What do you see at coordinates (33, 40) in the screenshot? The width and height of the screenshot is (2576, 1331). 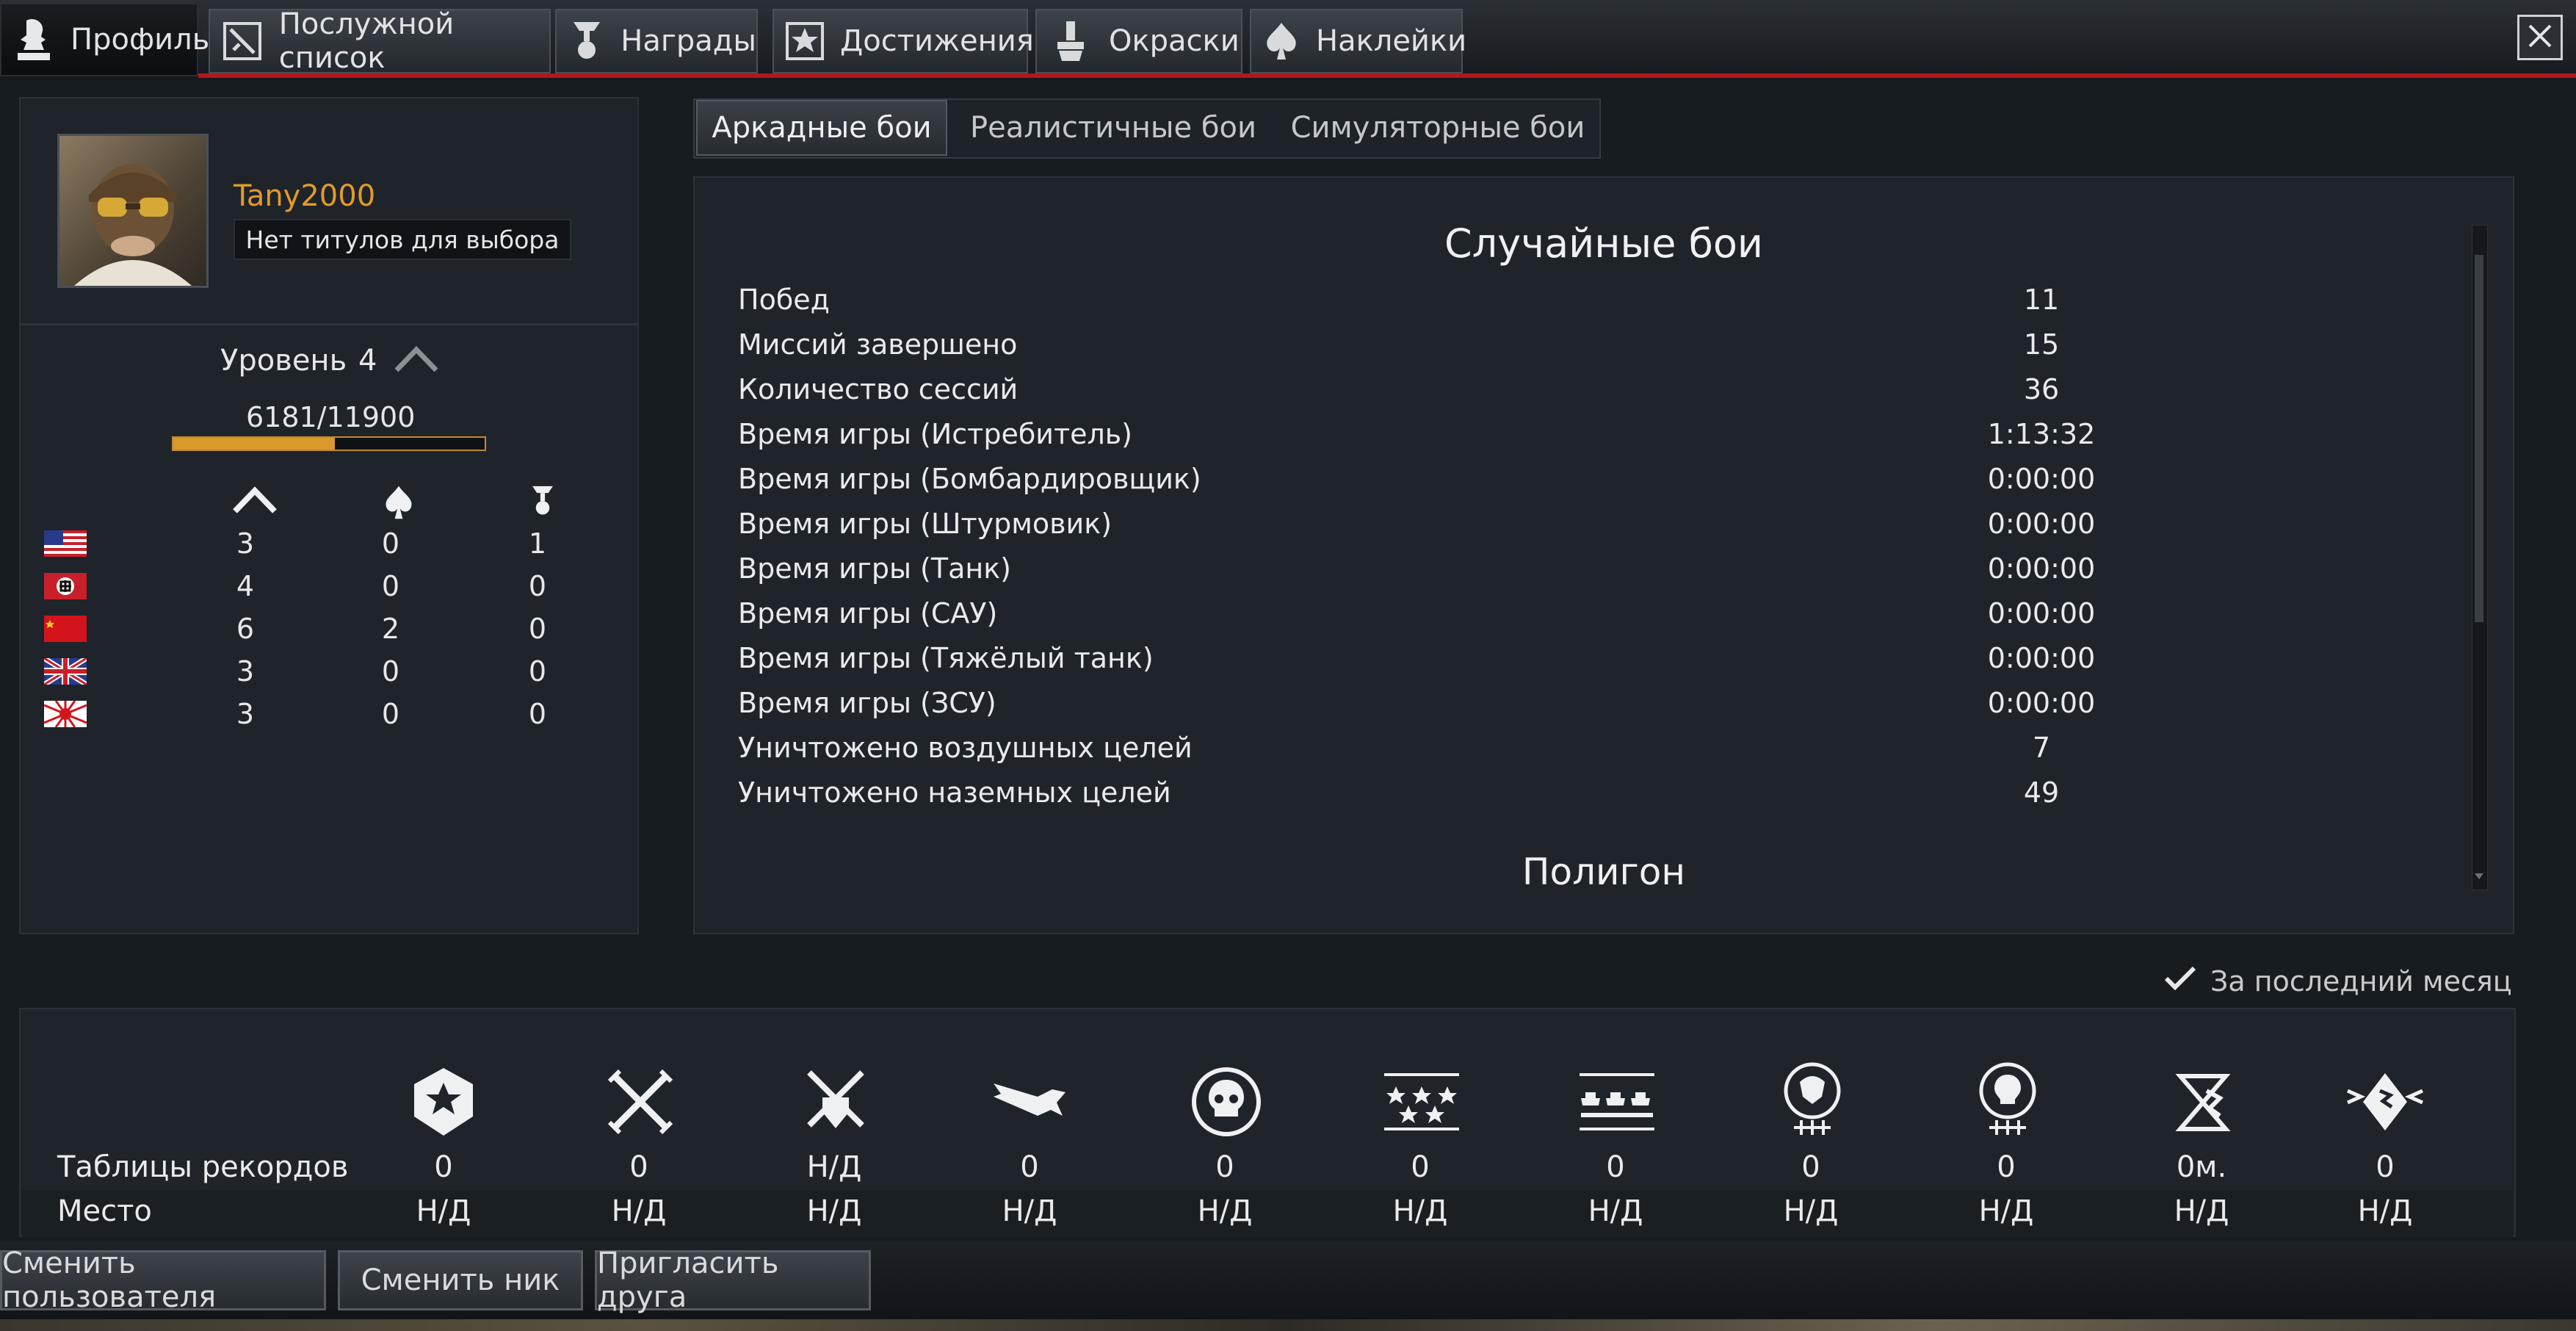 I see `profile-bust-icon` at bounding box center [33, 40].